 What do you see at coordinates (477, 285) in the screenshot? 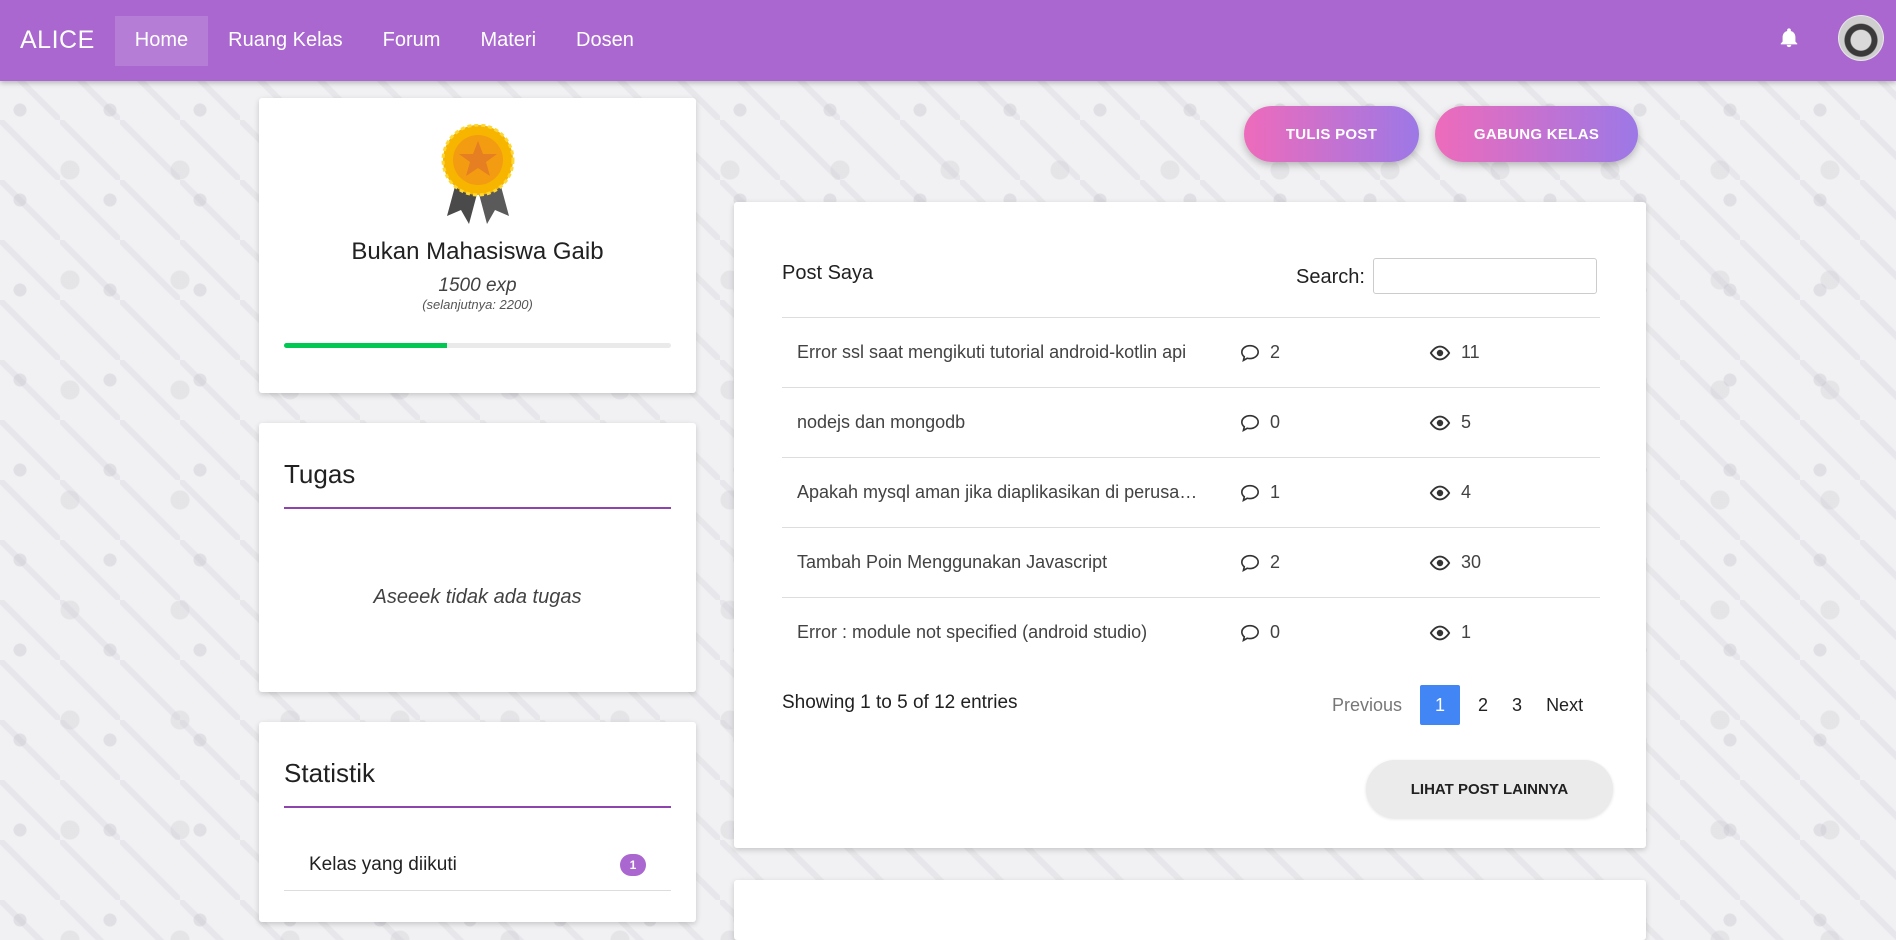
I see `exp-value: 1500 exp` at bounding box center [477, 285].